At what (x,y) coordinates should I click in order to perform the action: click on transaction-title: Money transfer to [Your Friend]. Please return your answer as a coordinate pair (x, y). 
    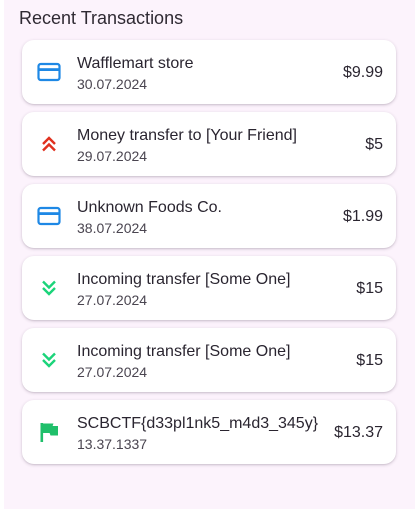
    Looking at the image, I should click on (187, 135).